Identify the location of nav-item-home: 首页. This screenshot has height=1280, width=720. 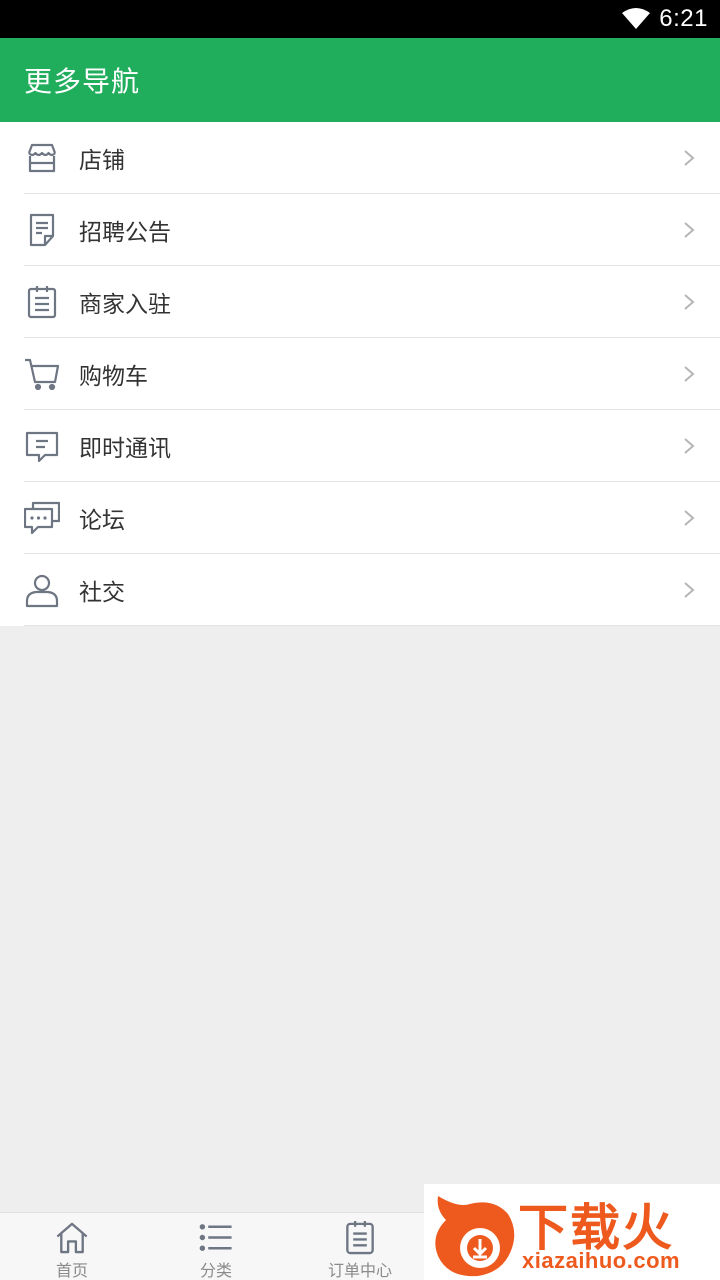
(72, 1246).